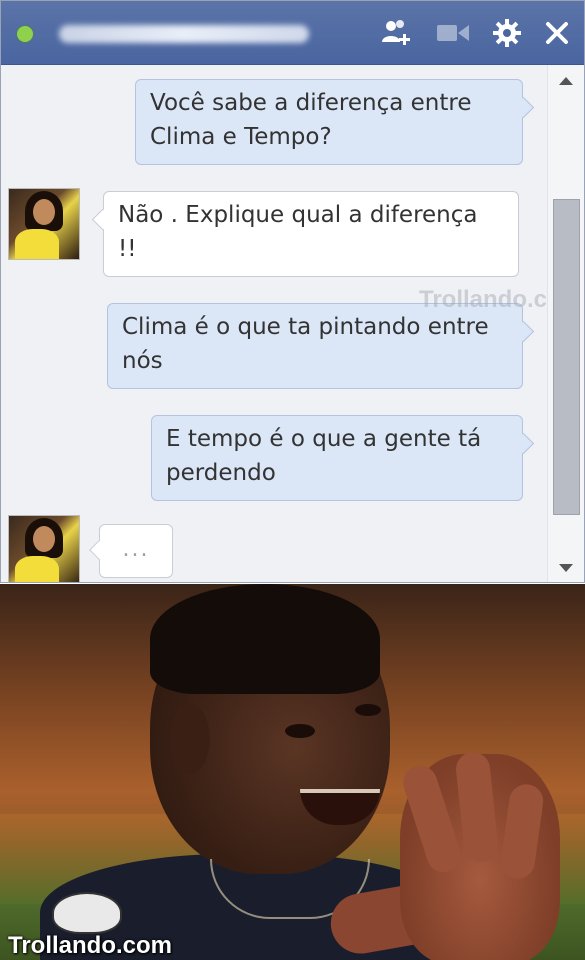  Describe the element at coordinates (221, 473) in the screenshot. I see `message-text-line: perdendo` at that location.